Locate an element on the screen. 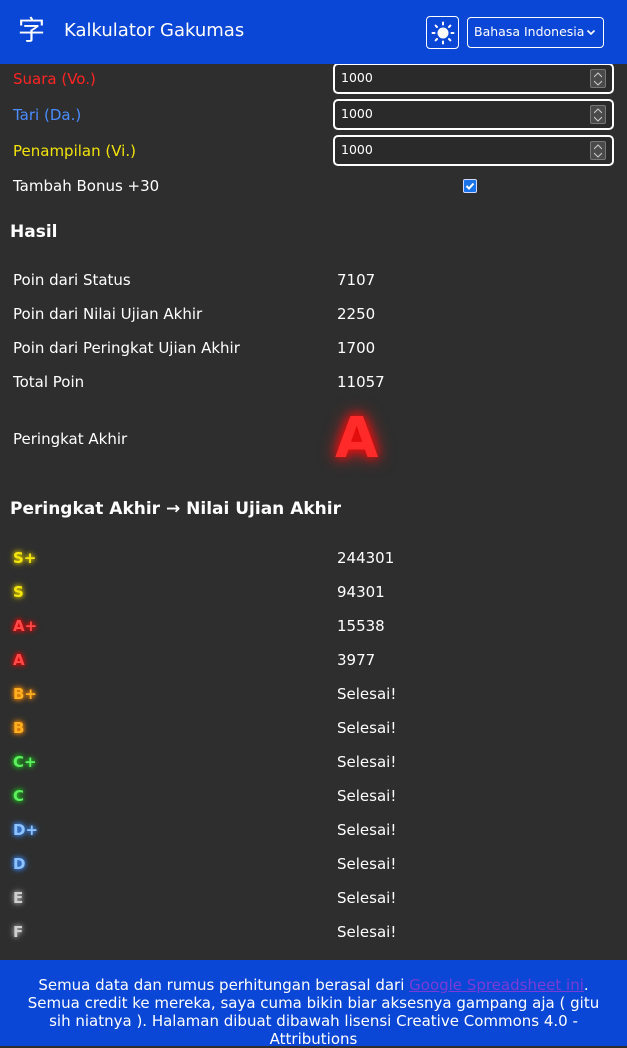  rank-required-score: 3977 is located at coordinates (356, 660).